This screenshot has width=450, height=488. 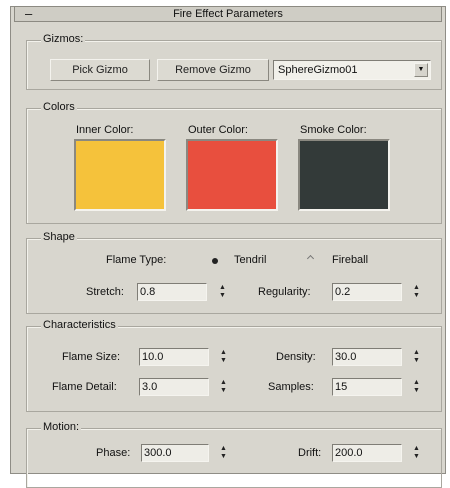 What do you see at coordinates (174, 387) in the screenshot?
I see `flame-detail-field: 3.0` at bounding box center [174, 387].